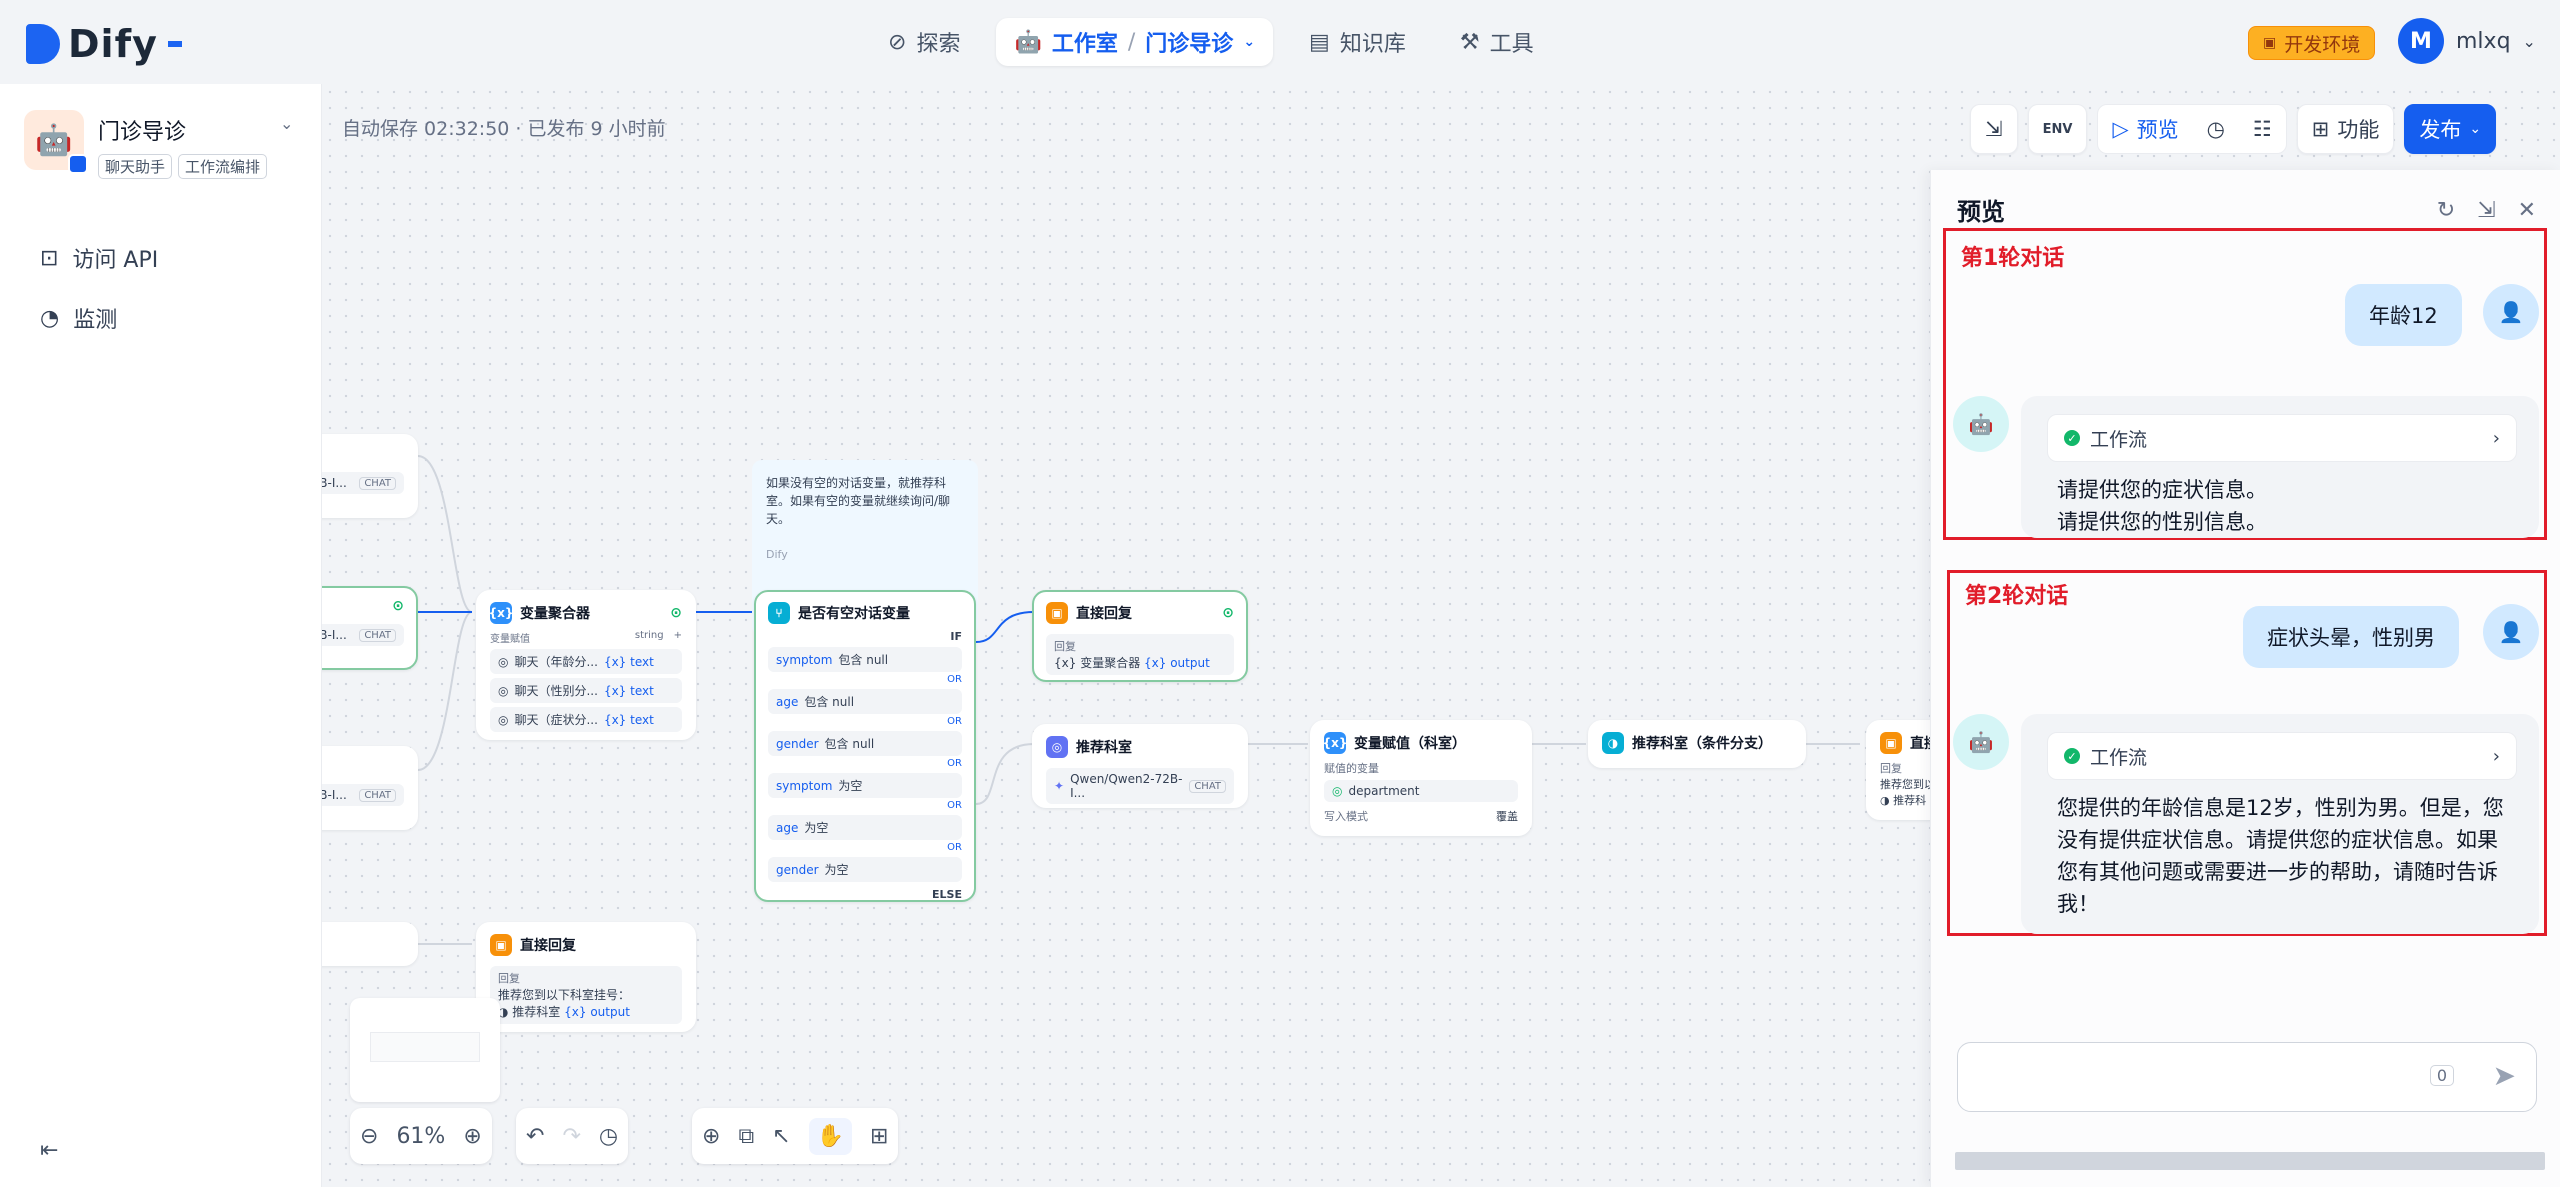  Describe the element at coordinates (2216, 129) in the screenshot. I see `history-button: ◷` at that location.